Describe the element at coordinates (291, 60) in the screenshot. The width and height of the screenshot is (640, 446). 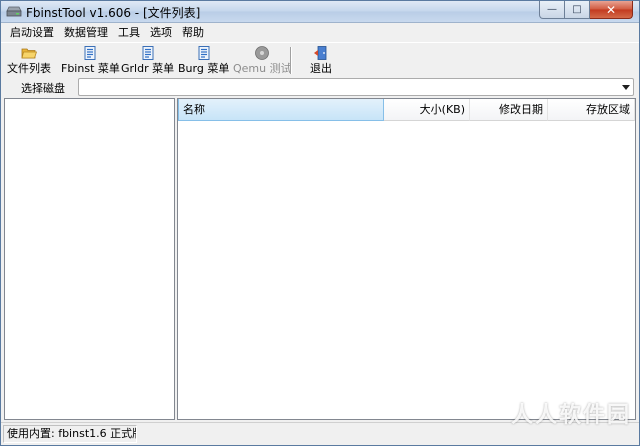
I see `toolbar-separator` at that location.